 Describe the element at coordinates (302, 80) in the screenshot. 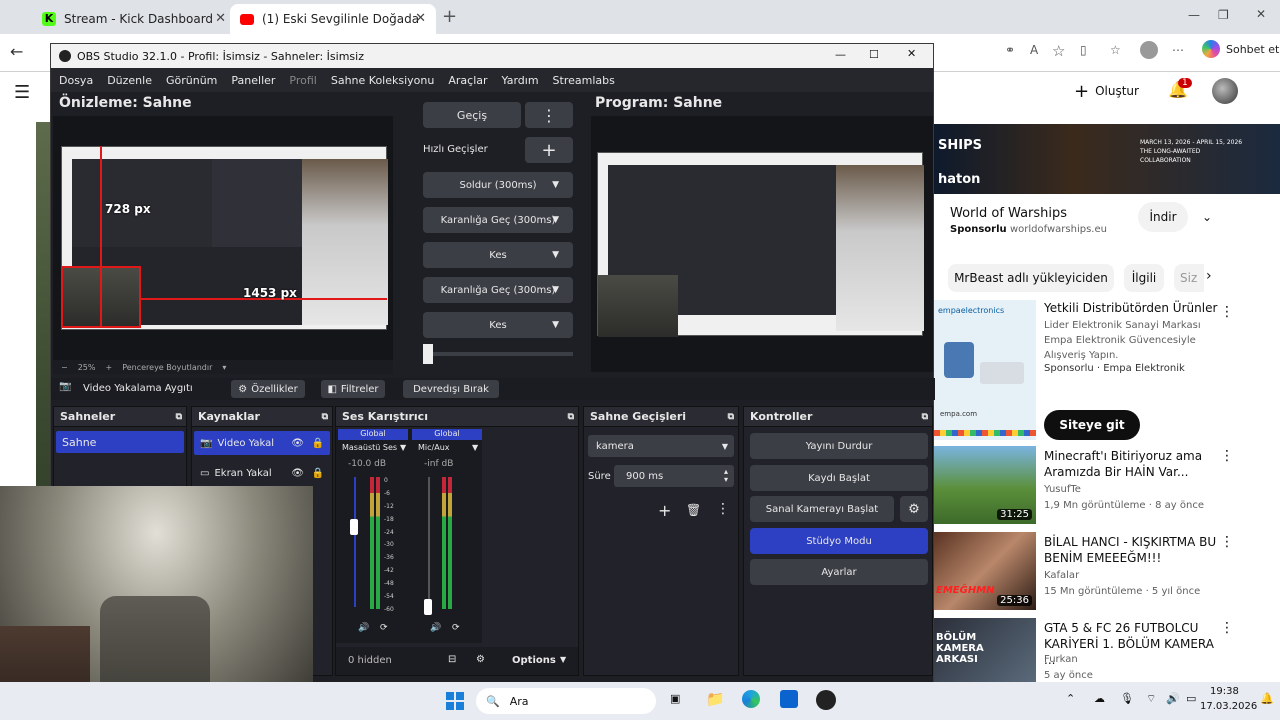

I see `menu-profile: Profil` at that location.